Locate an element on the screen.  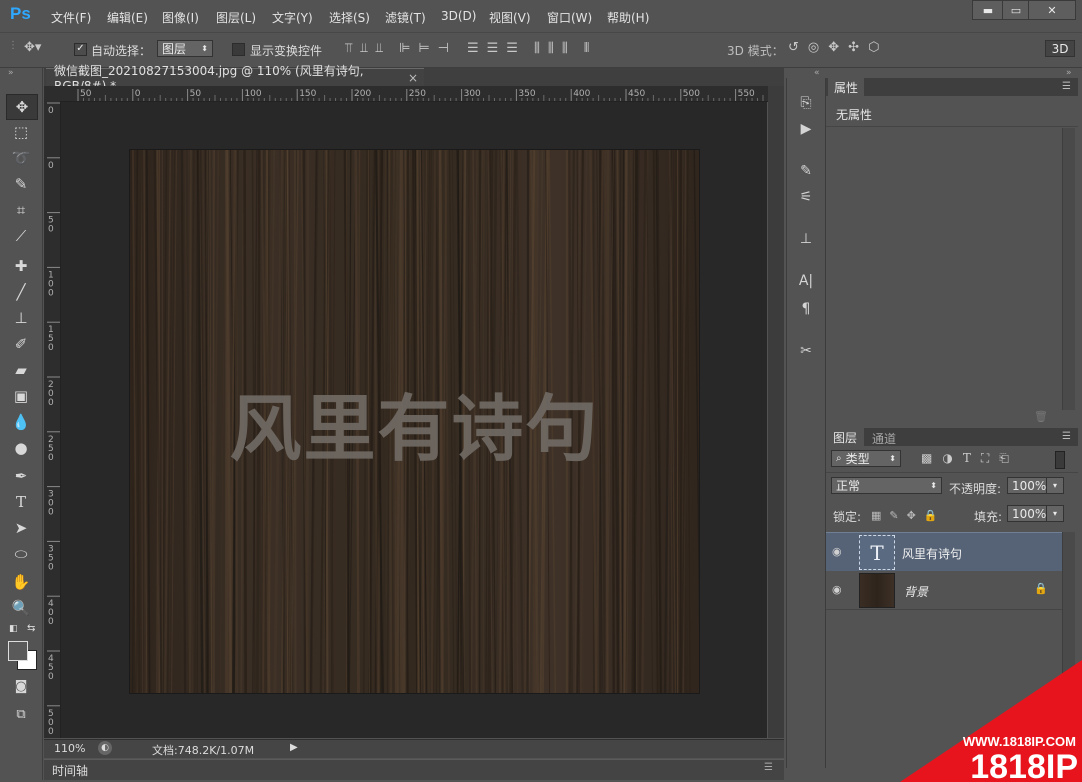
menu-window: 窗口(W) is located at coordinates (569, 17).